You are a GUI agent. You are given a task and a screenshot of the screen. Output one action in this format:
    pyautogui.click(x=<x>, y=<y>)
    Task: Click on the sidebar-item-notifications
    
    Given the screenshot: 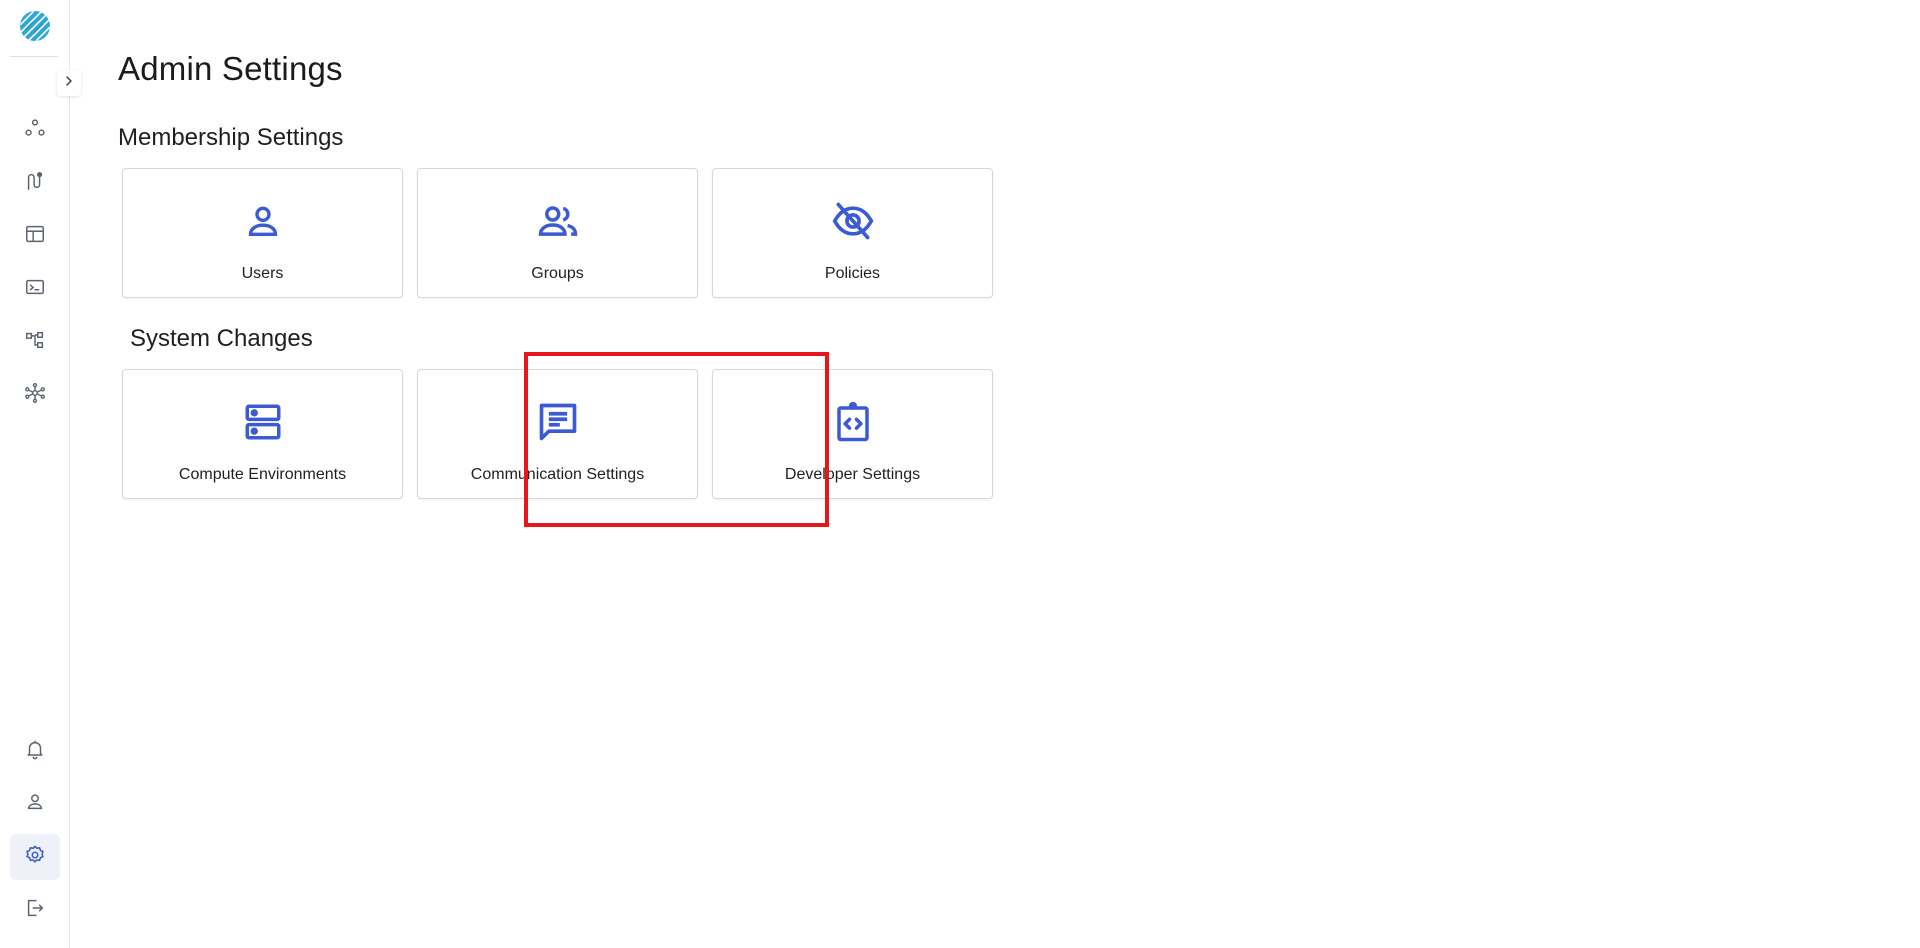 What is the action you would take?
    pyautogui.click(x=35, y=751)
    